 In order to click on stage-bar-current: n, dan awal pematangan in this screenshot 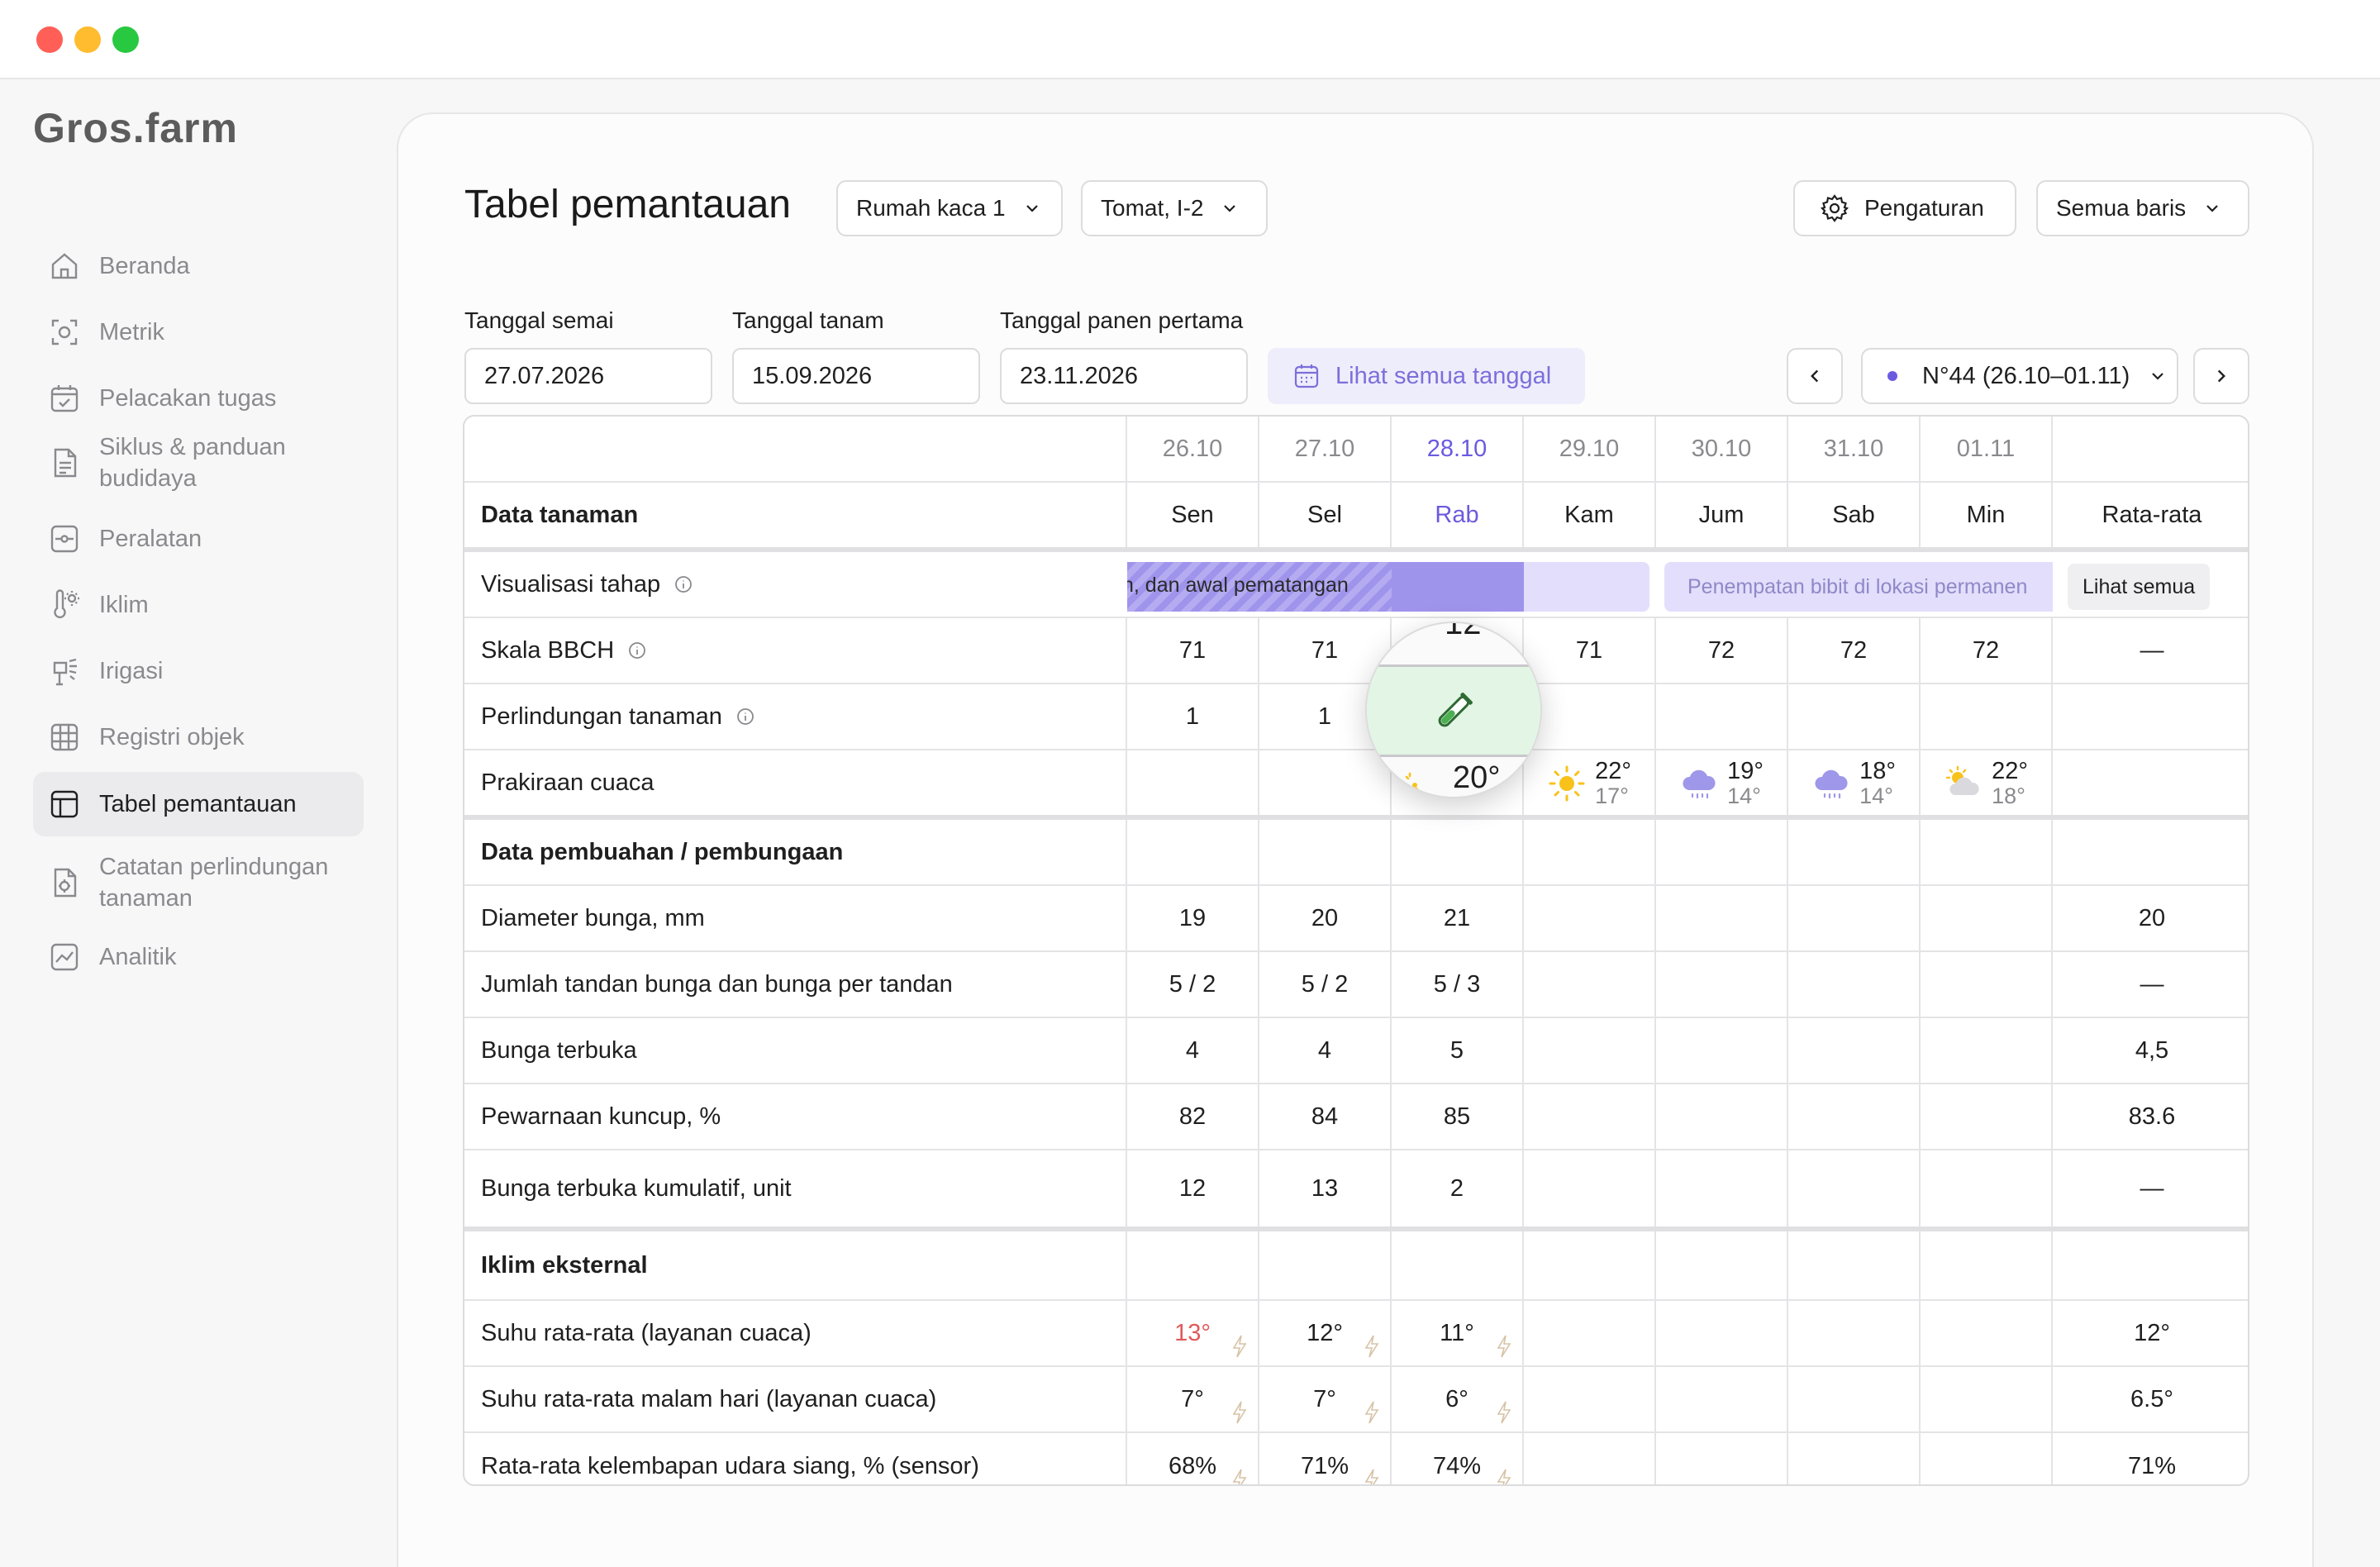, I will do `click(1325, 587)`.